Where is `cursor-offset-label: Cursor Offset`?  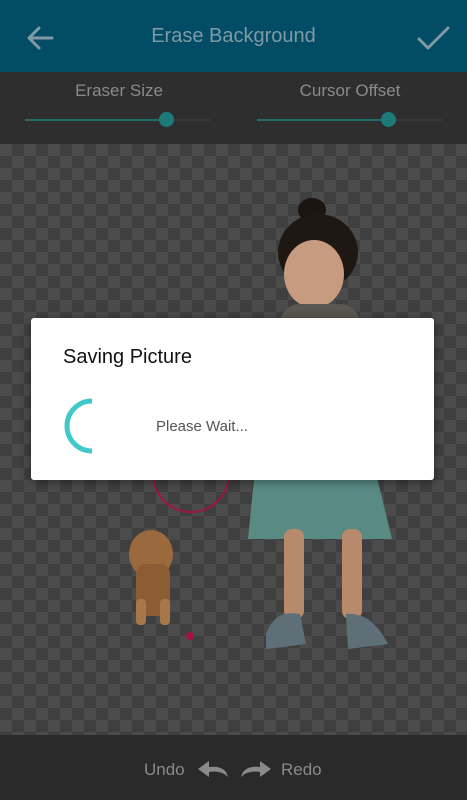 cursor-offset-label: Cursor Offset is located at coordinates (350, 90).